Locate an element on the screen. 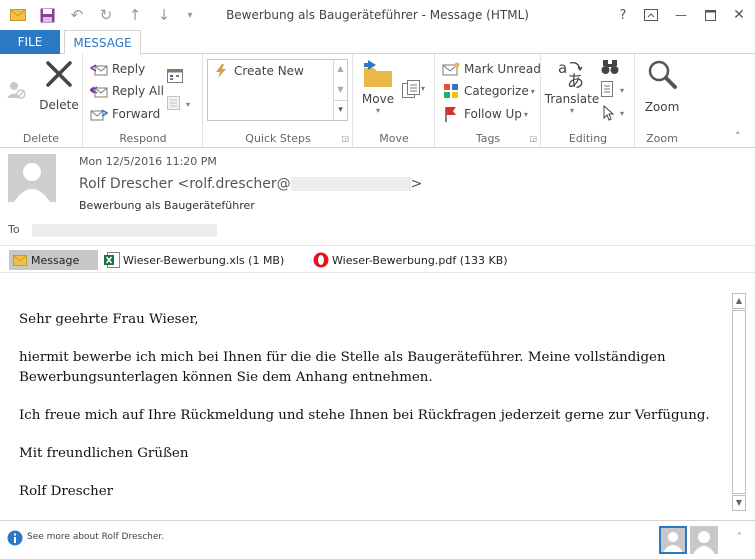  find-icon is located at coordinates (610, 68).